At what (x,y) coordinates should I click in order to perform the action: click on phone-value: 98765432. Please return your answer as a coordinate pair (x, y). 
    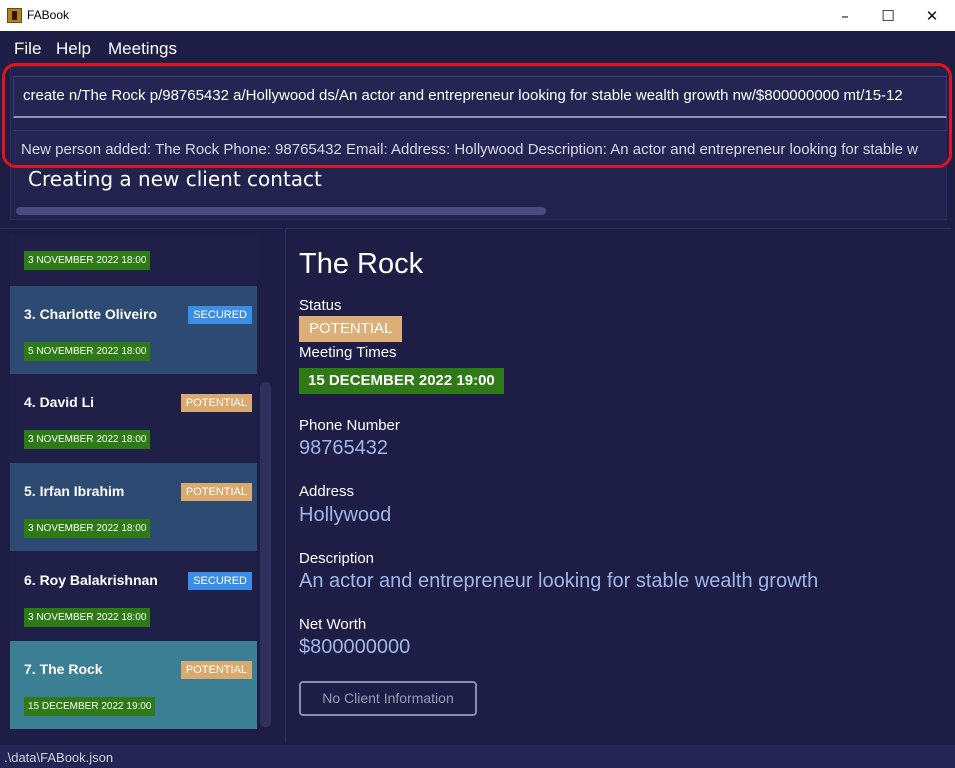
    Looking at the image, I should click on (343, 448).